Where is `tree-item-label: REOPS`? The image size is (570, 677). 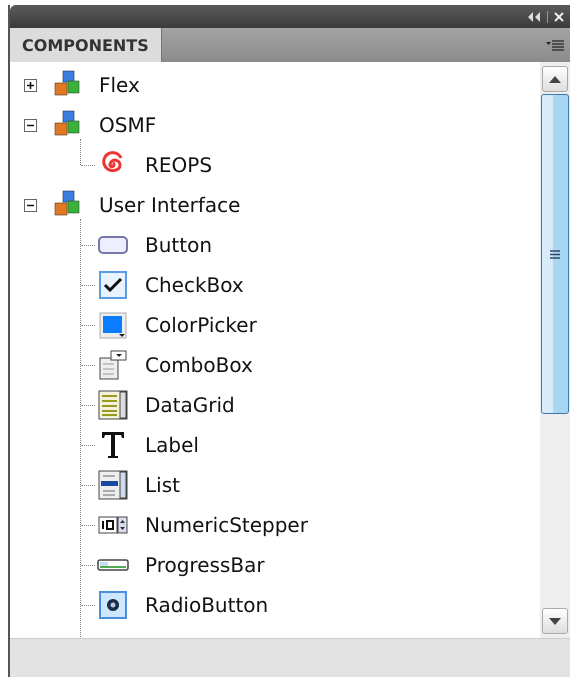 tree-item-label: REOPS is located at coordinates (178, 165).